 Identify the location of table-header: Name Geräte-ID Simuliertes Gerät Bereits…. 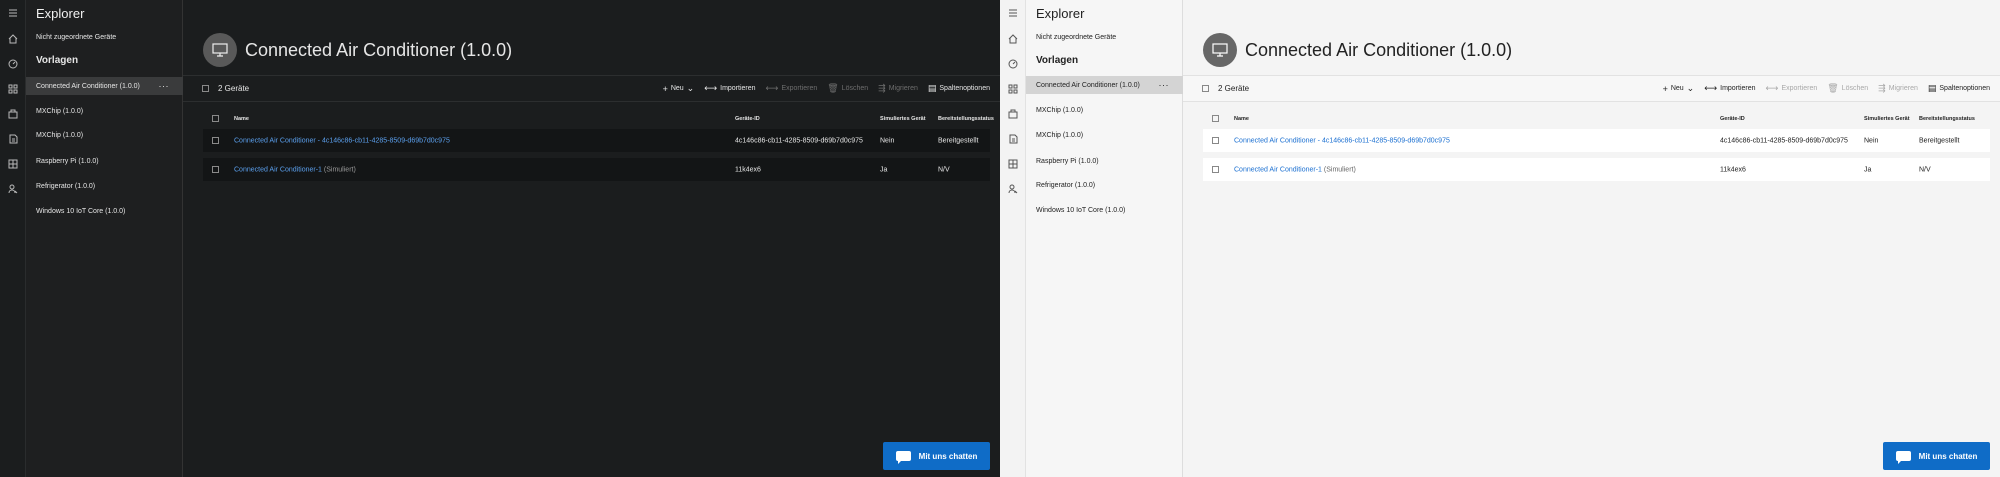
(1596, 119).